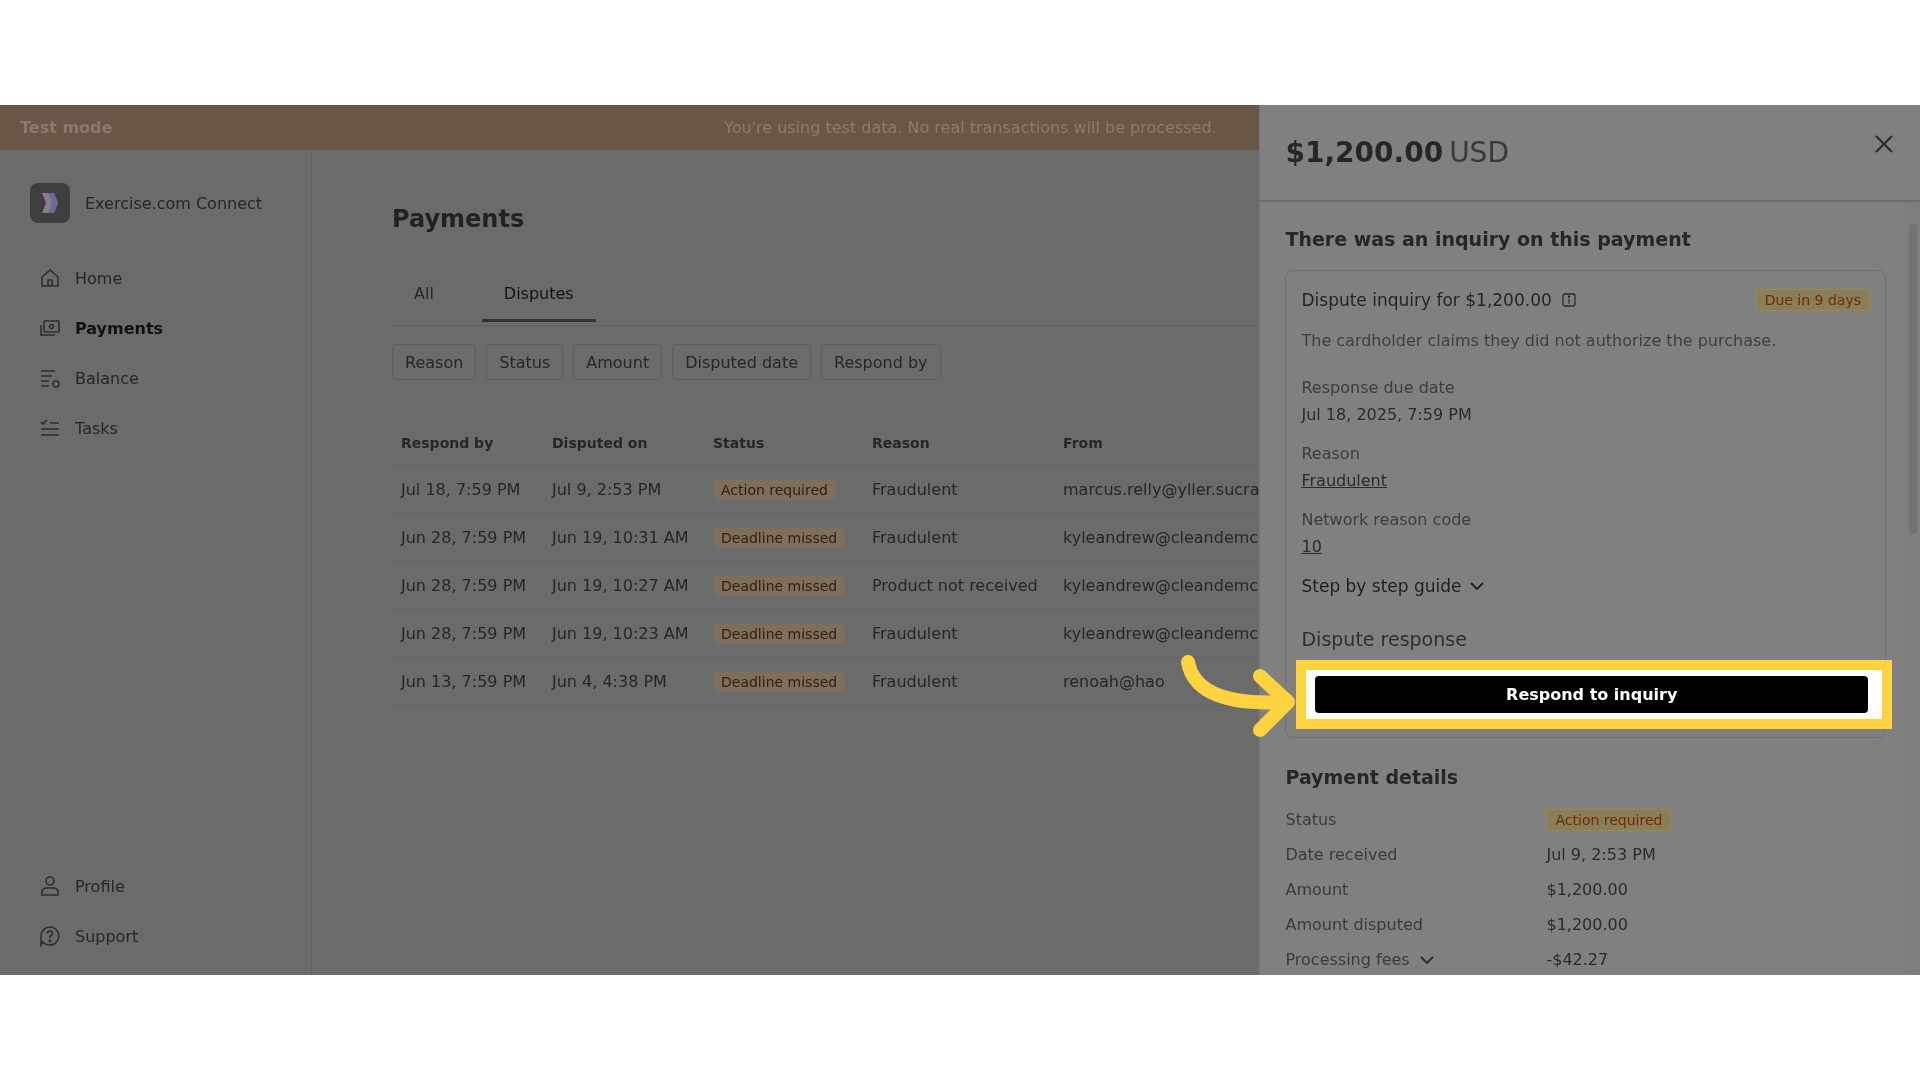  Describe the element at coordinates (175, 428) in the screenshot. I see `sidebar-item: Tasks` at that location.